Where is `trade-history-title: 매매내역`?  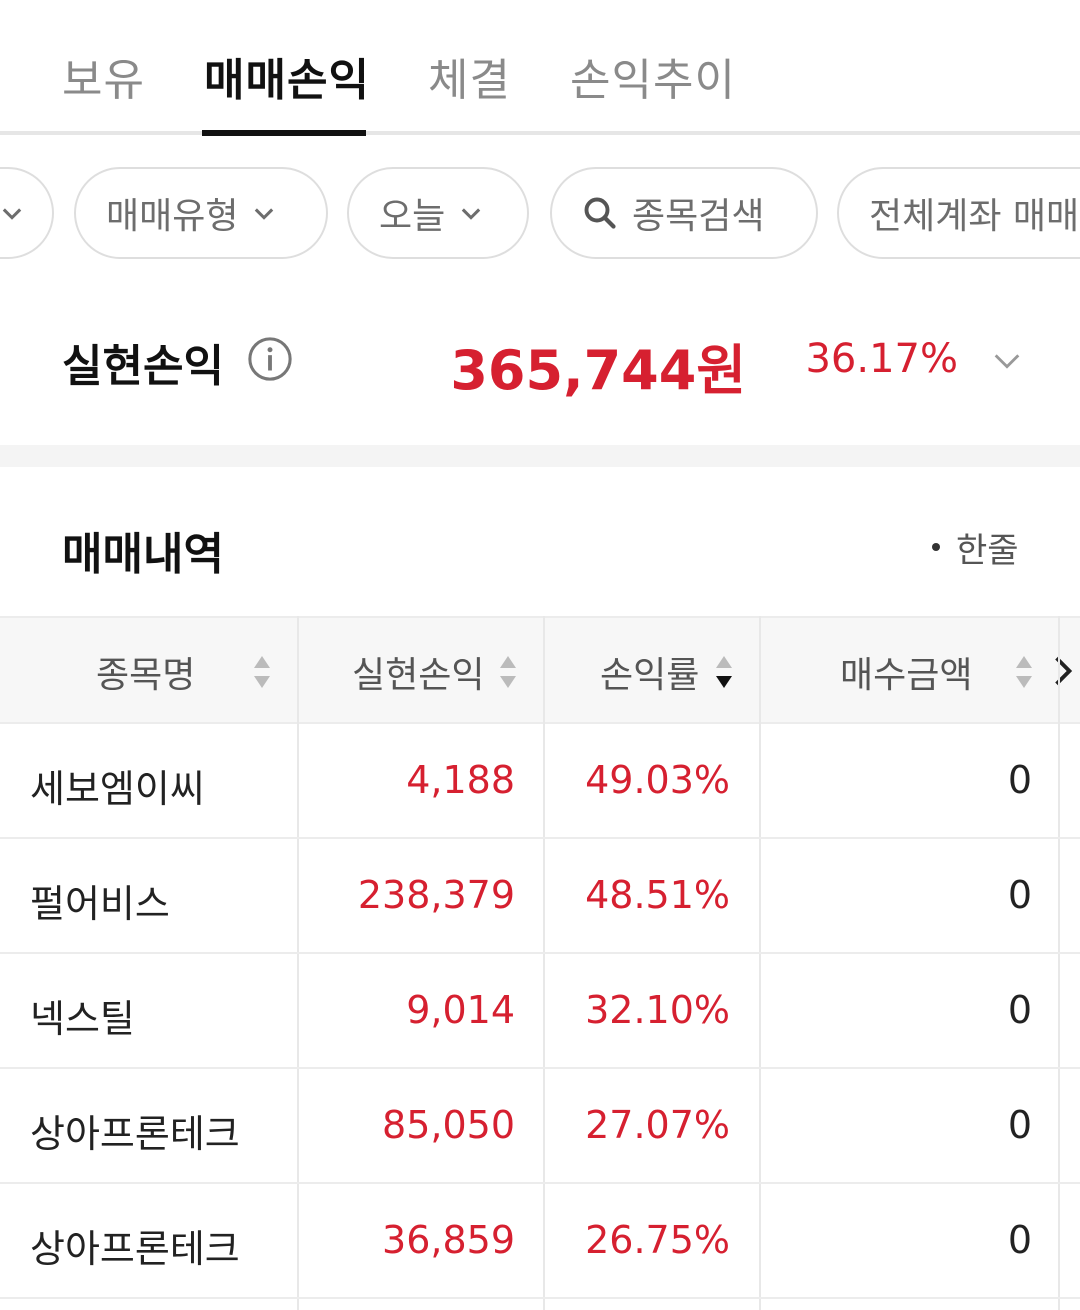 trade-history-title: 매매내역 is located at coordinates (143, 554).